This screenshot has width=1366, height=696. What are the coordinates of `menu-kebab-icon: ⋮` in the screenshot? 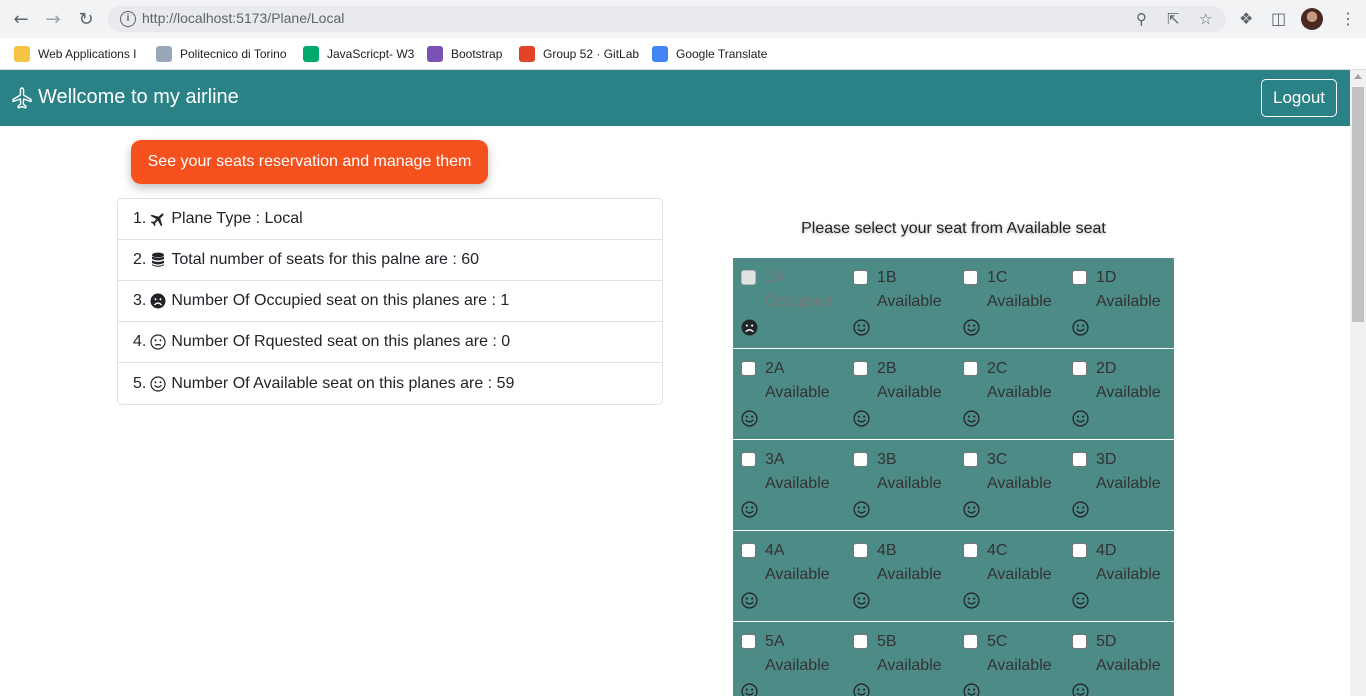 It's located at (1348, 18).